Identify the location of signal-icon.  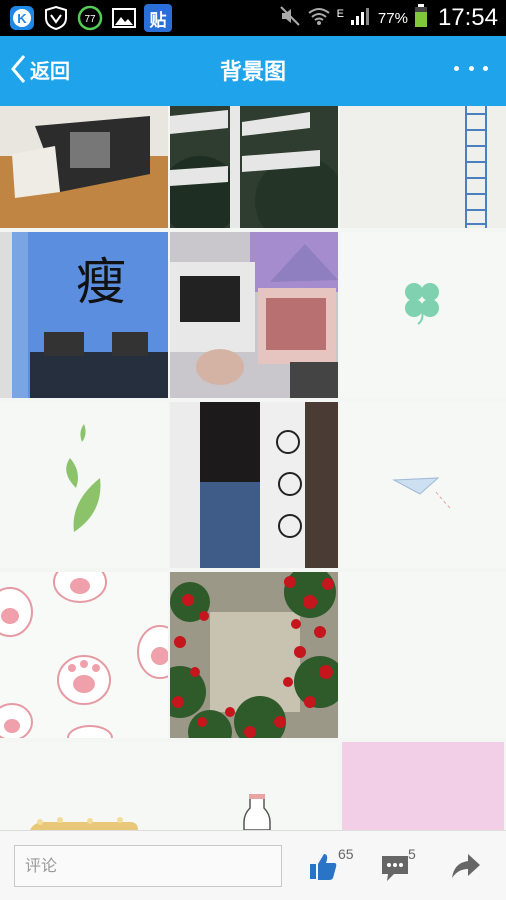
(361, 18).